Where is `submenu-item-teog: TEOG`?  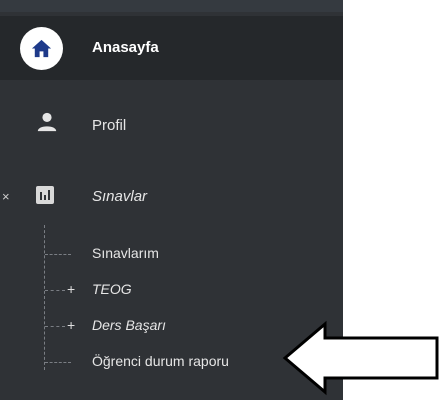
submenu-item-teog: TEOG is located at coordinates (112, 289).